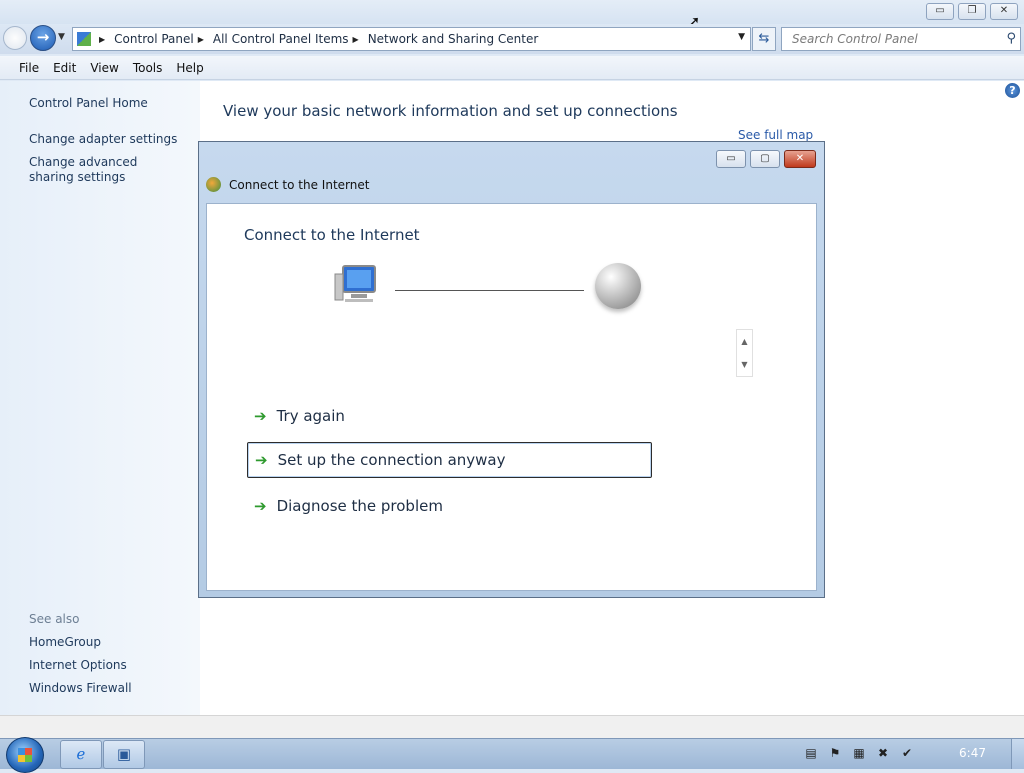 The height and width of the screenshot is (773, 1024). I want to click on clock: 6:47, so click(972, 753).